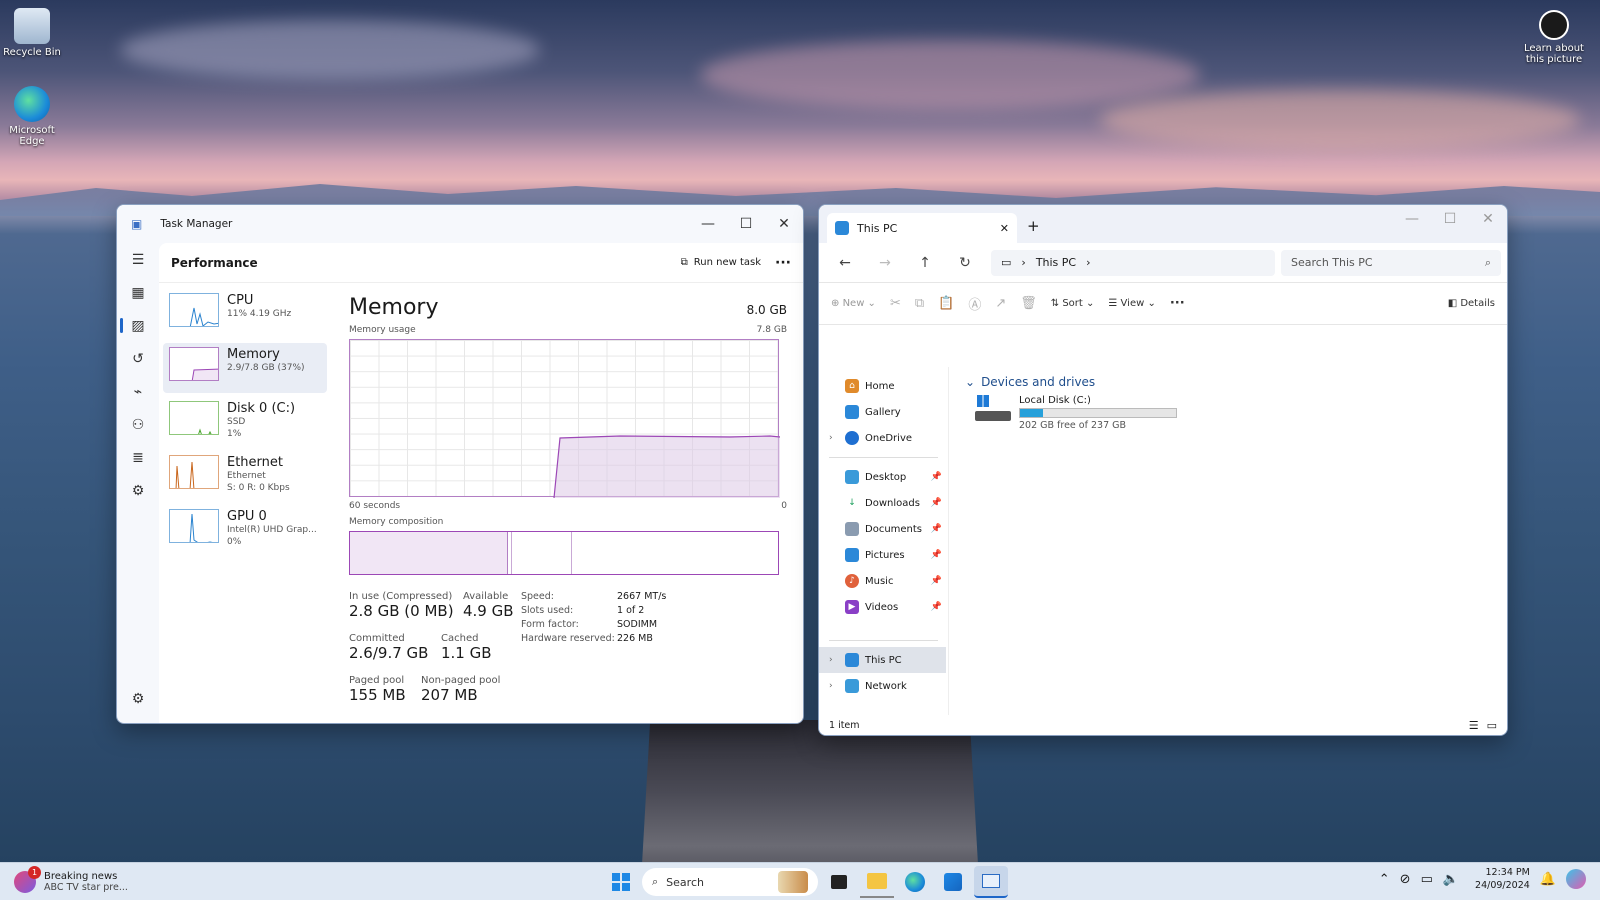 The width and height of the screenshot is (1600, 900). Describe the element at coordinates (1471, 303) in the screenshot. I see `details-button: ◧ Details` at that location.